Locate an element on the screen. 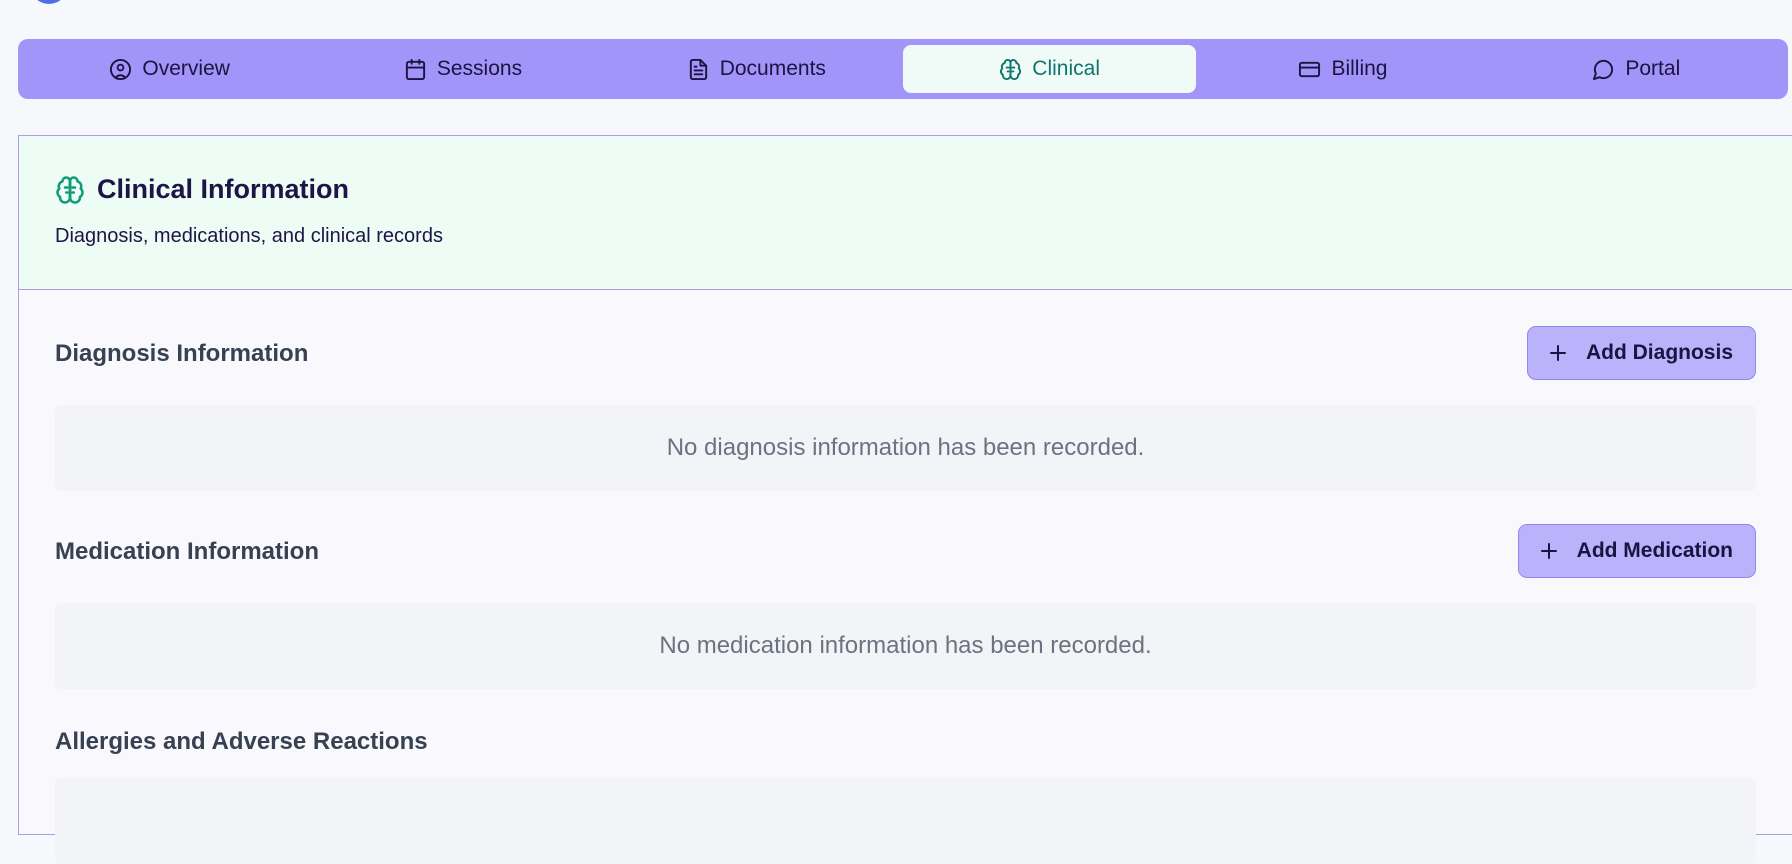 The height and width of the screenshot is (864, 1792). tab-label: Documents is located at coordinates (772, 68).